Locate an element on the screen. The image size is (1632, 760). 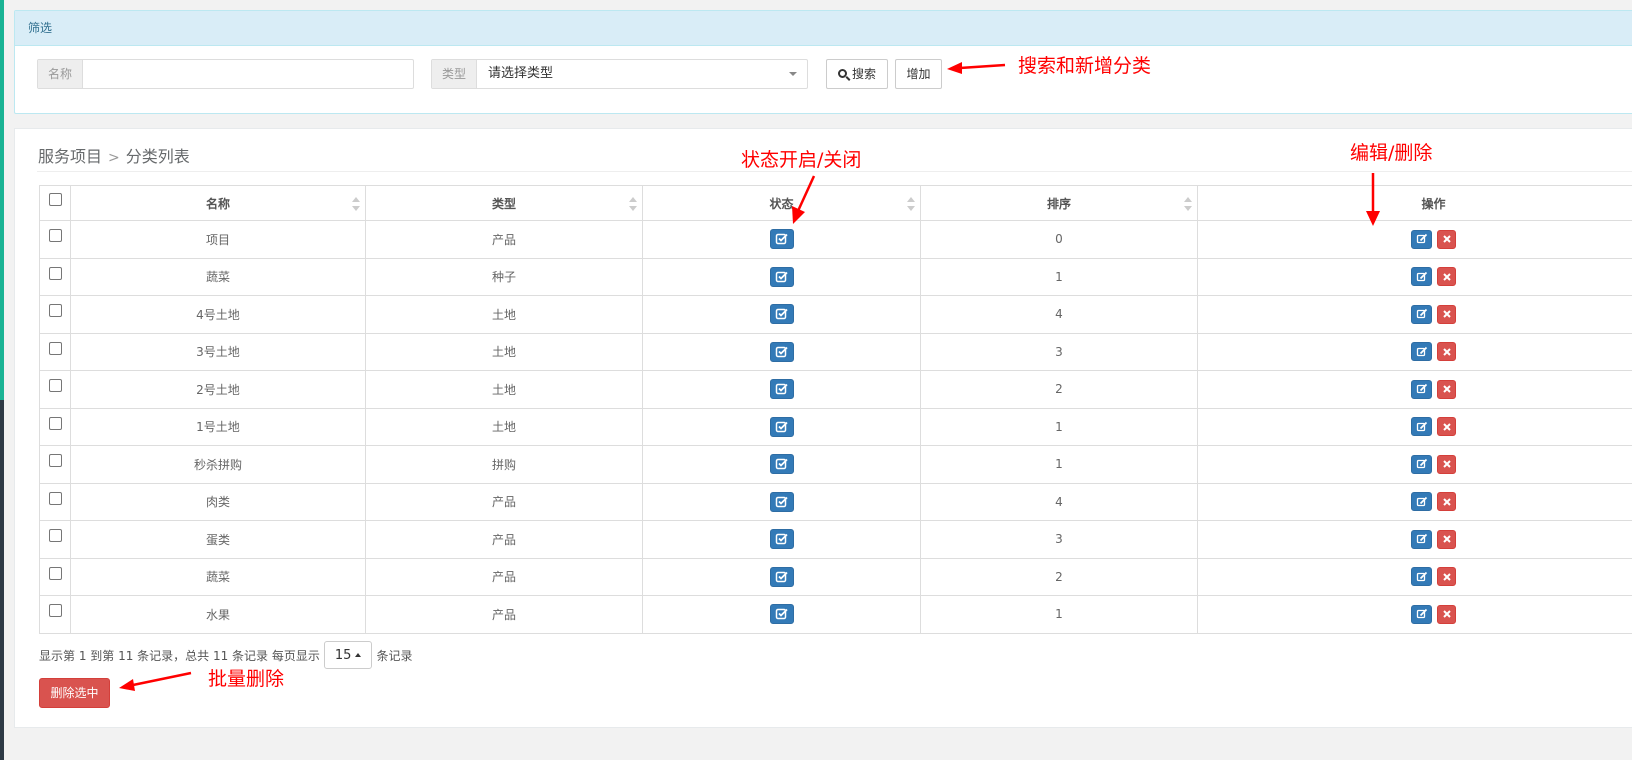
search-button: 搜索 is located at coordinates (857, 74).